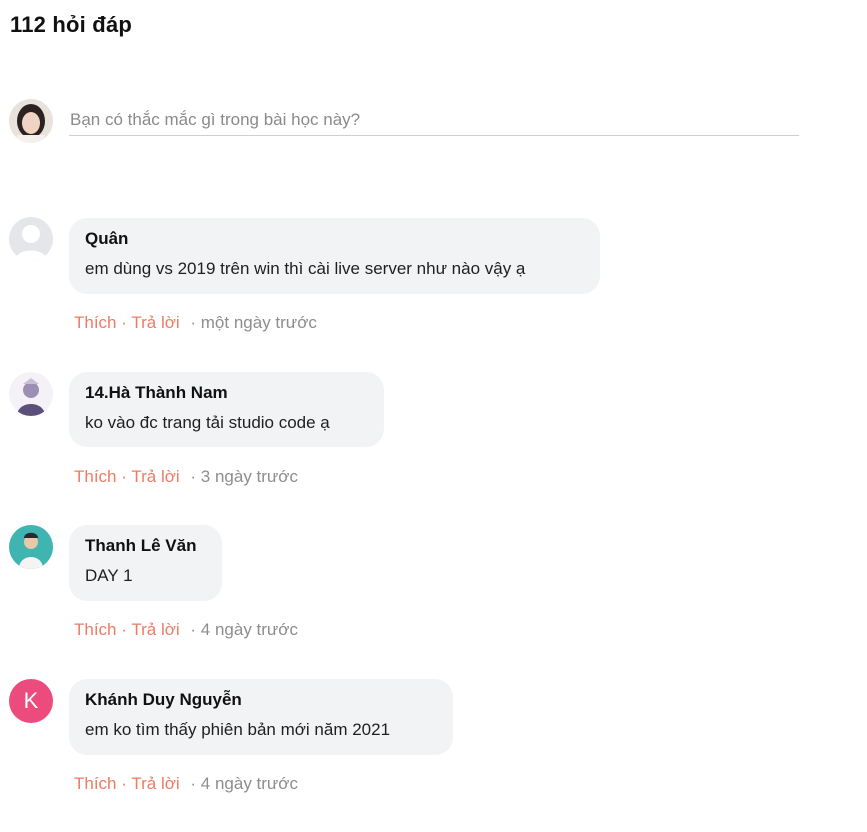 The width and height of the screenshot is (867, 832). I want to click on comment-text: DAY 1, so click(109, 575).